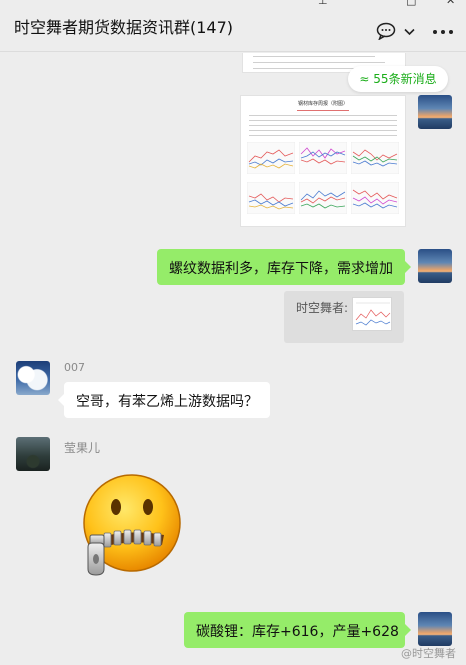 The height and width of the screenshot is (665, 466). What do you see at coordinates (411, 3) in the screenshot?
I see `window-maximize-icon: □` at bounding box center [411, 3].